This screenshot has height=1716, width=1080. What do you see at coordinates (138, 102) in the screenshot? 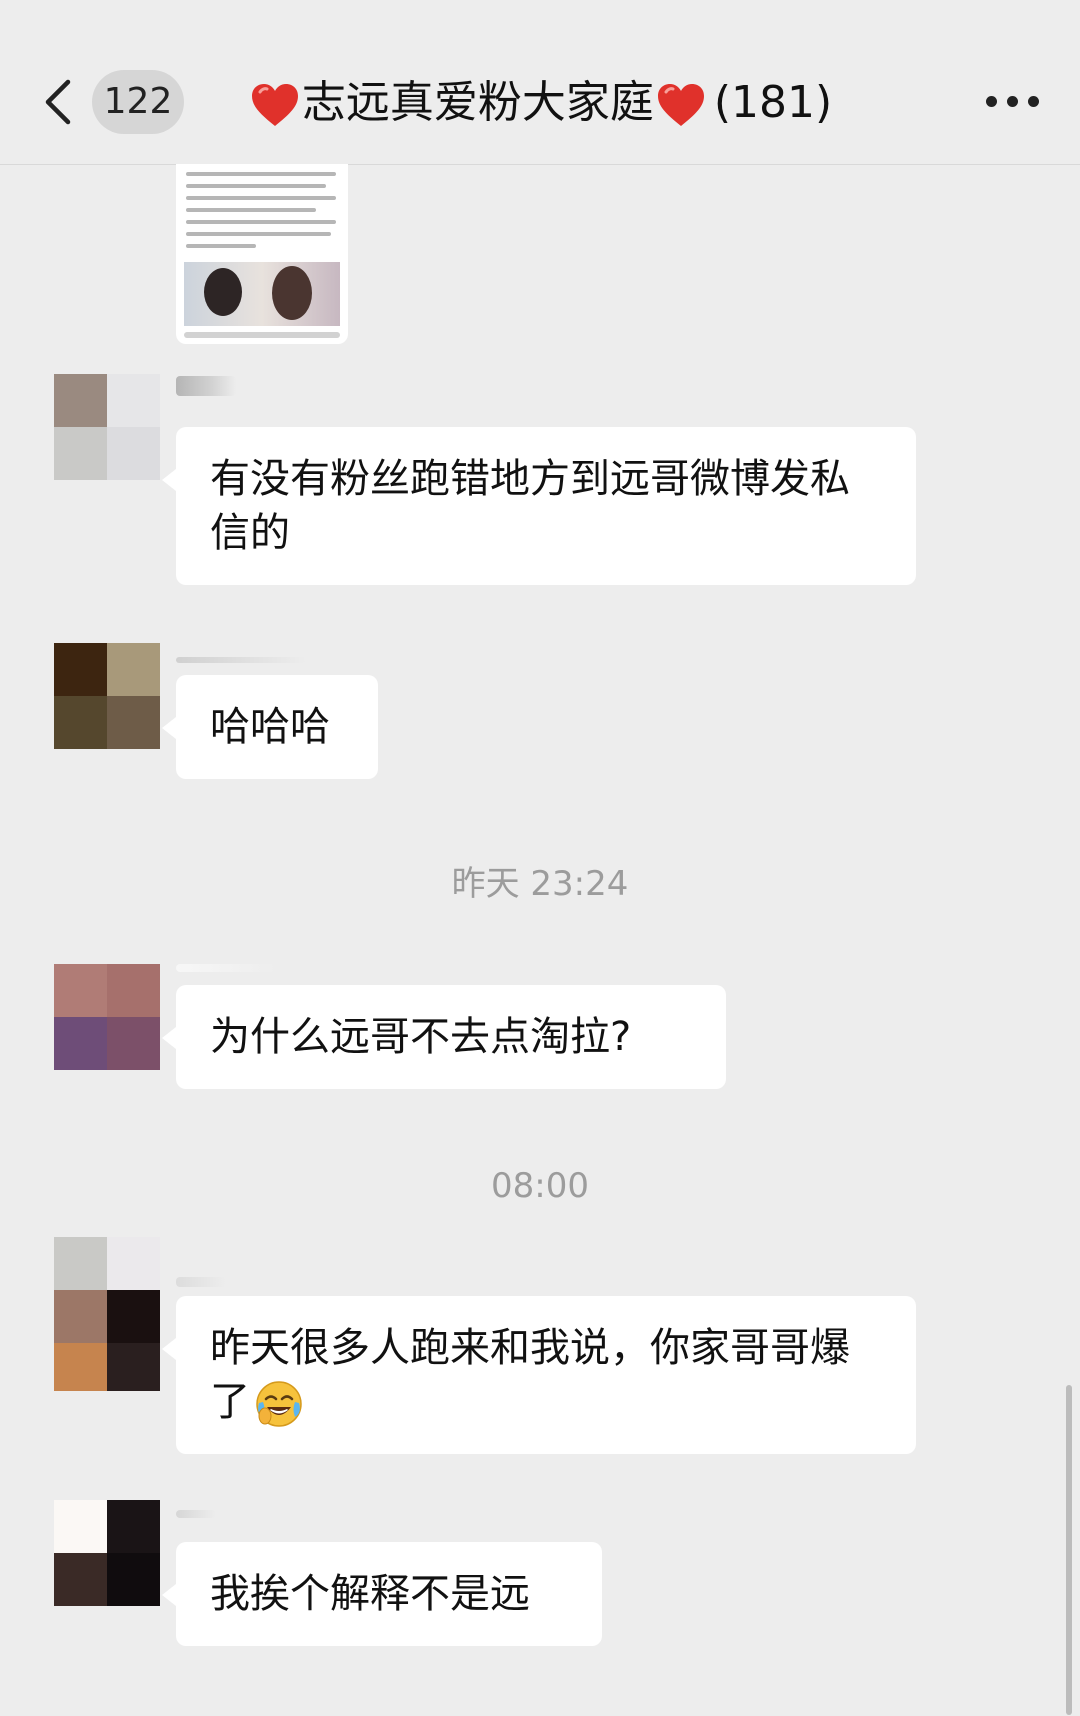
I see `unread-count-badge: 122` at bounding box center [138, 102].